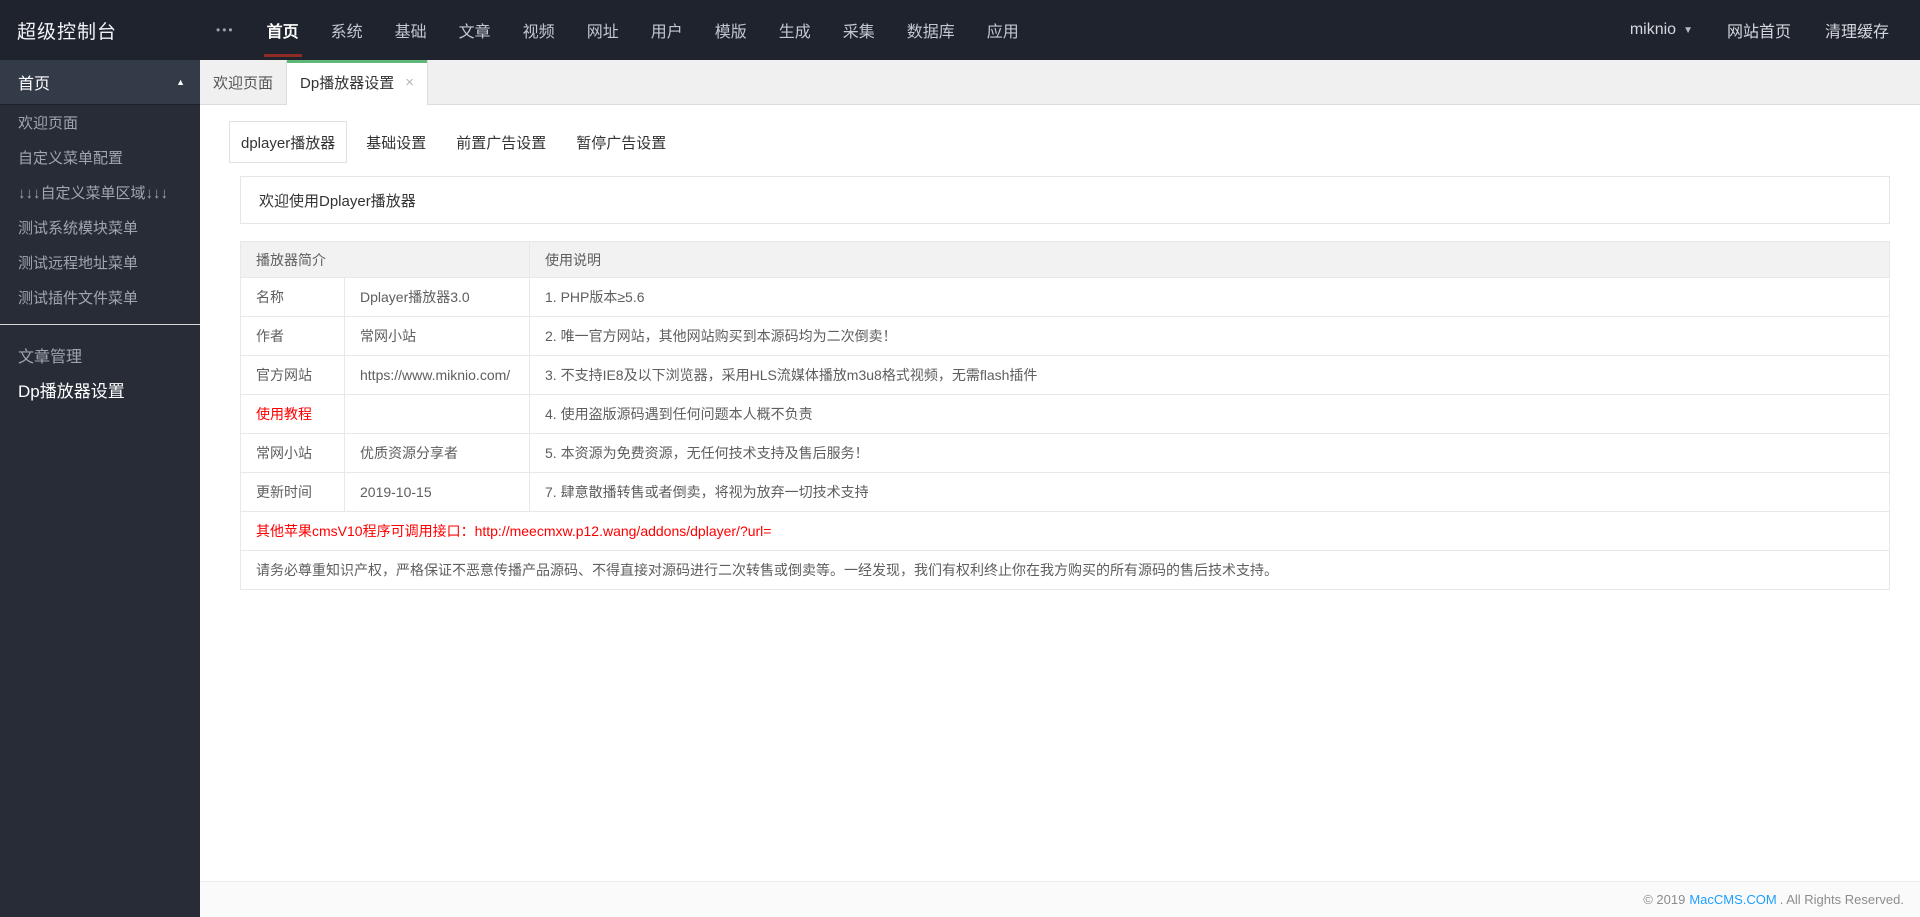  I want to click on chevron-up-icon: ▲, so click(180, 82).